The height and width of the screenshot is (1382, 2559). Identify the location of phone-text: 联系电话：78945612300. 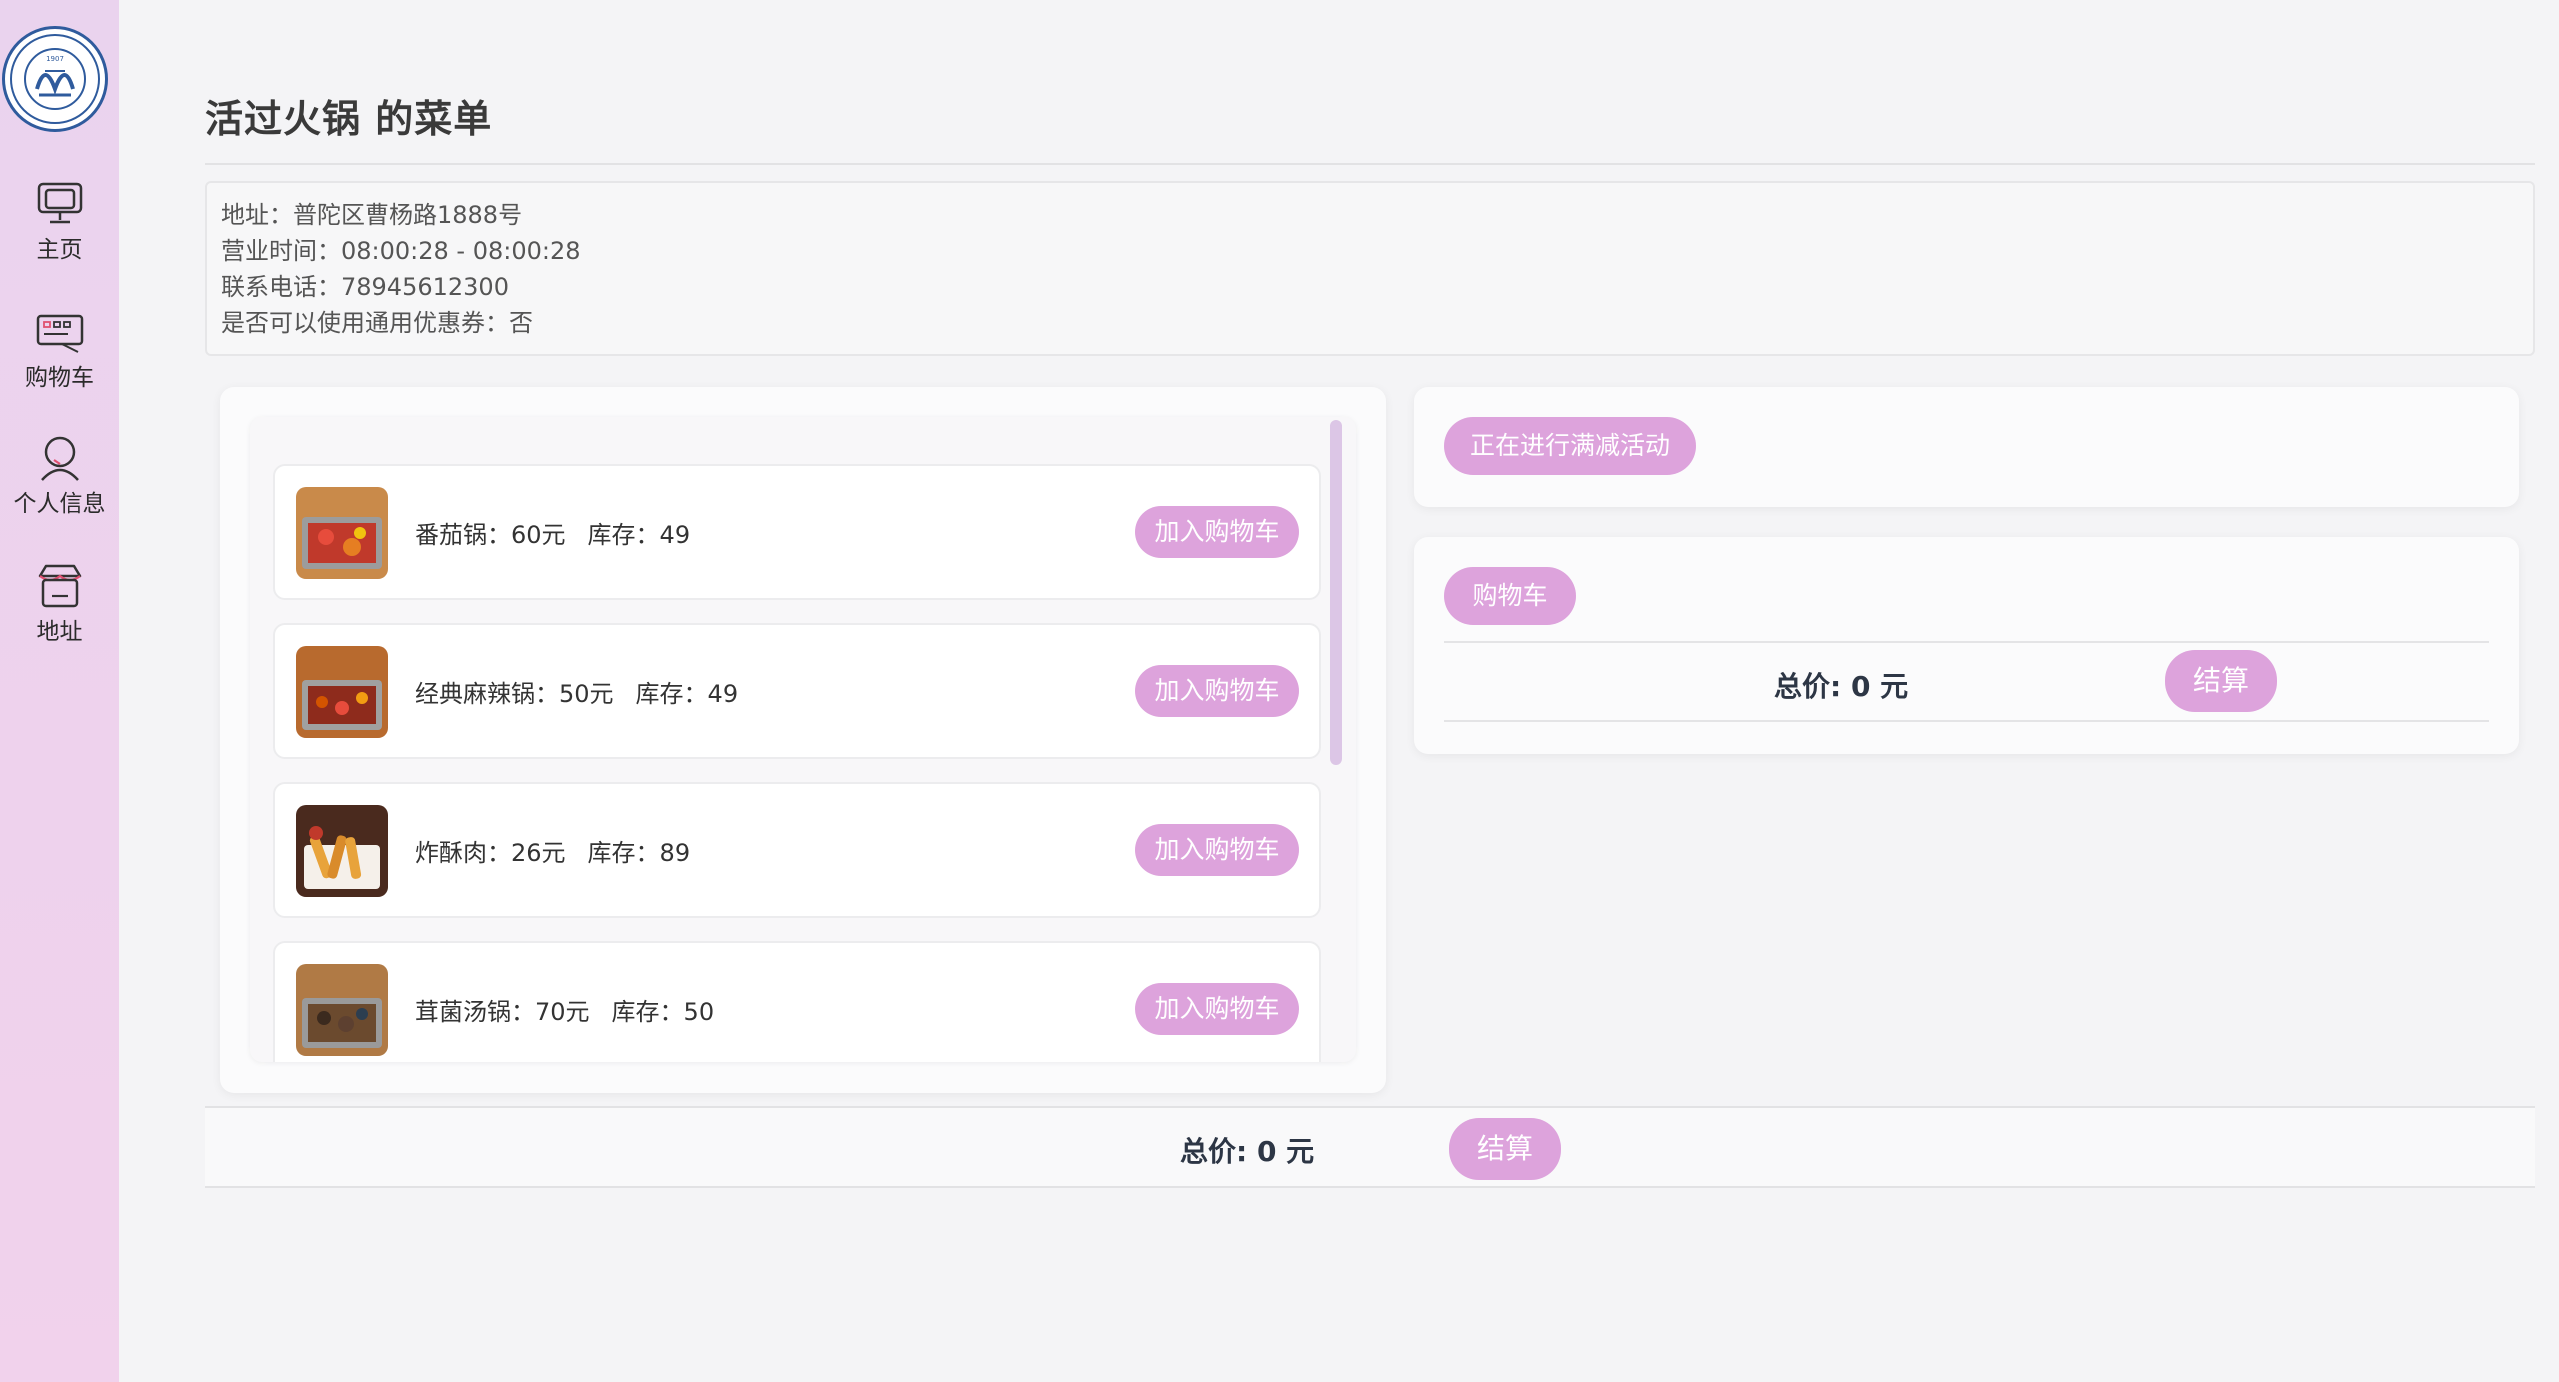
(365, 287).